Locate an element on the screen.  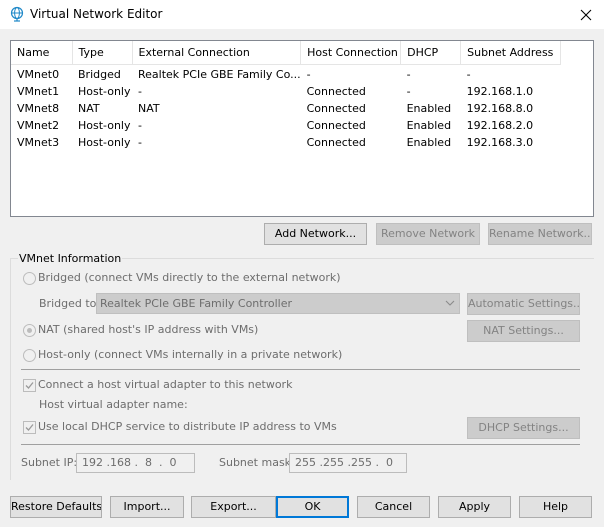
adapter-name-label: Host virtual adapter name: is located at coordinates (113, 404).